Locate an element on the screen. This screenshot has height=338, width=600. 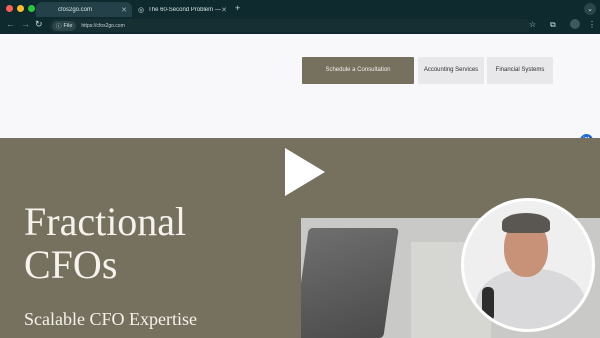
hero-title: Fractional CFOs is located at coordinates (105, 243).